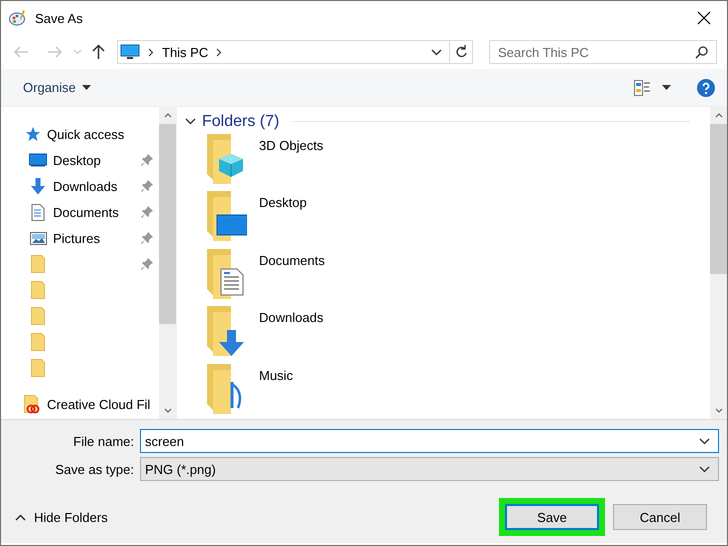 The width and height of the screenshot is (728, 546). Describe the element at coordinates (429, 469) in the screenshot. I see `file-type-dropdown: PNG (*.png)` at that location.